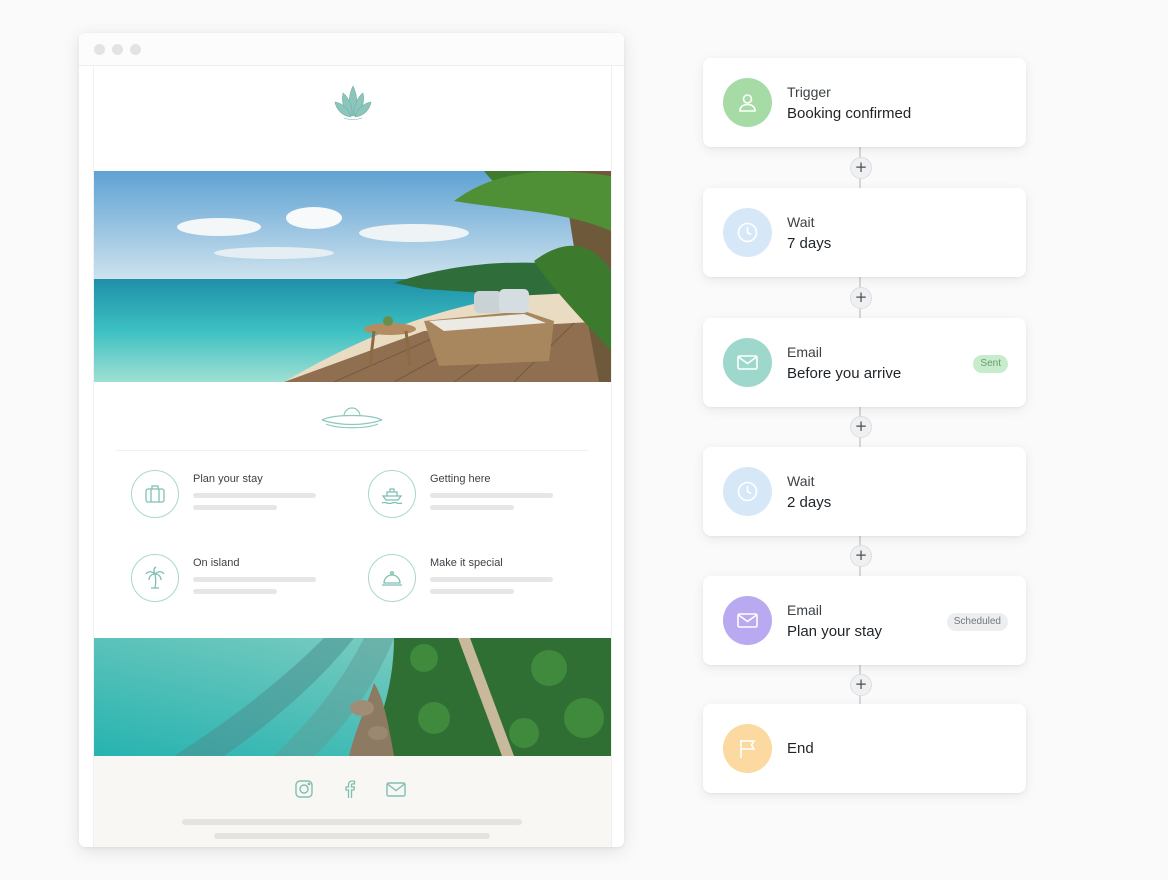  What do you see at coordinates (864, 232) in the screenshot?
I see `workflow-step-wait: Wait 7 days` at bounding box center [864, 232].